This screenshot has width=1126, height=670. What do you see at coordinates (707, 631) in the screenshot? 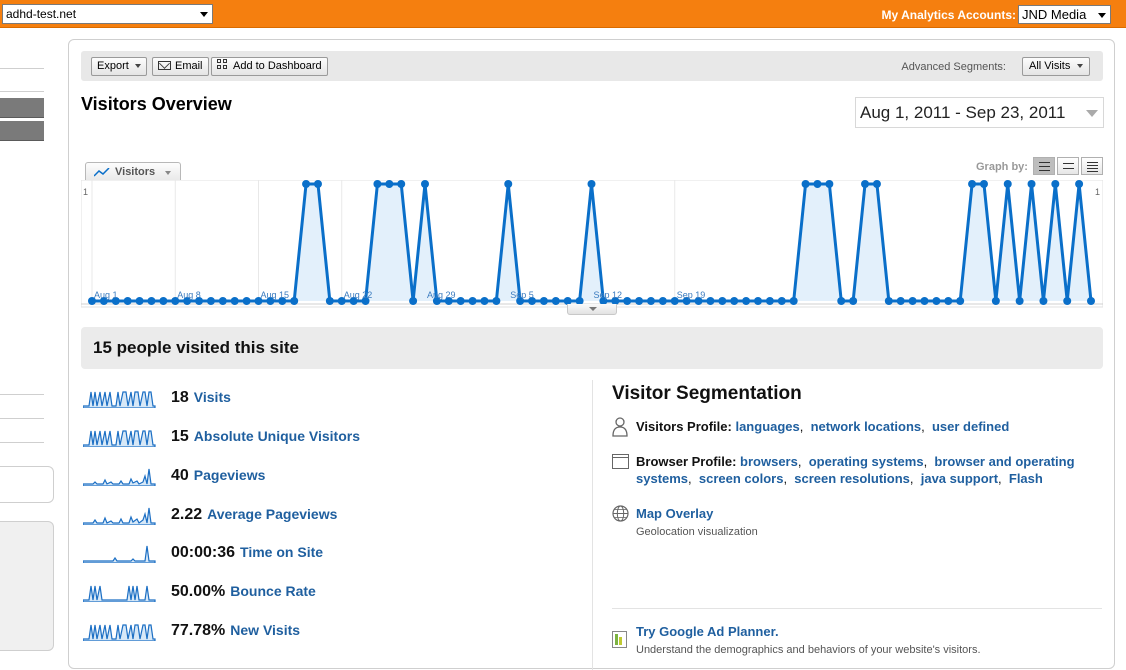
I see `ad-planner-link: Try Google Ad Planner.` at bounding box center [707, 631].